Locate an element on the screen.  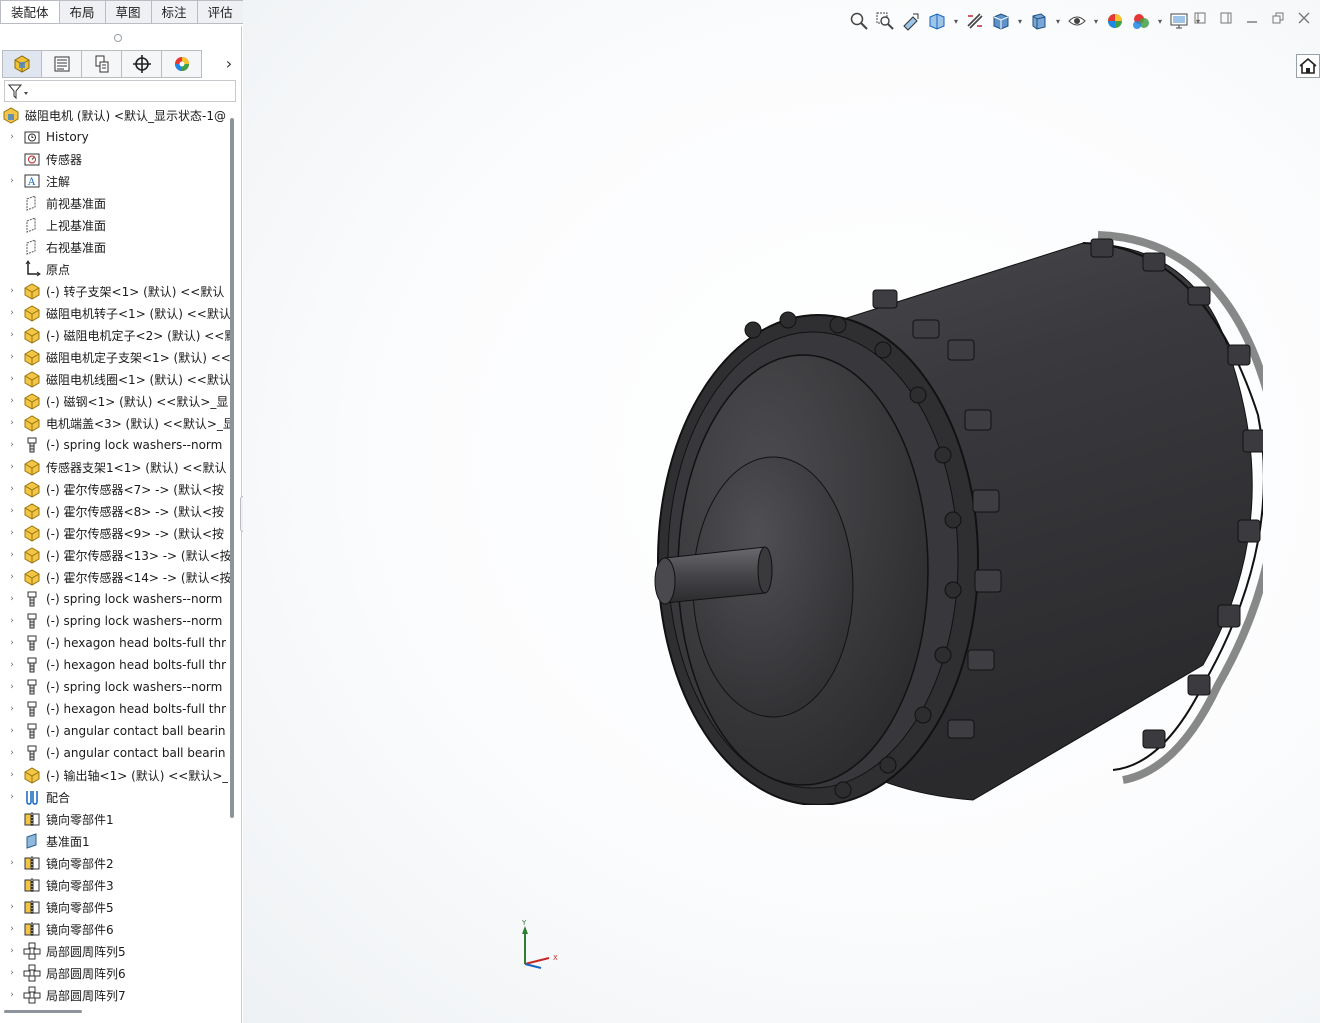
property-manager-tab is located at coordinates (62, 64).